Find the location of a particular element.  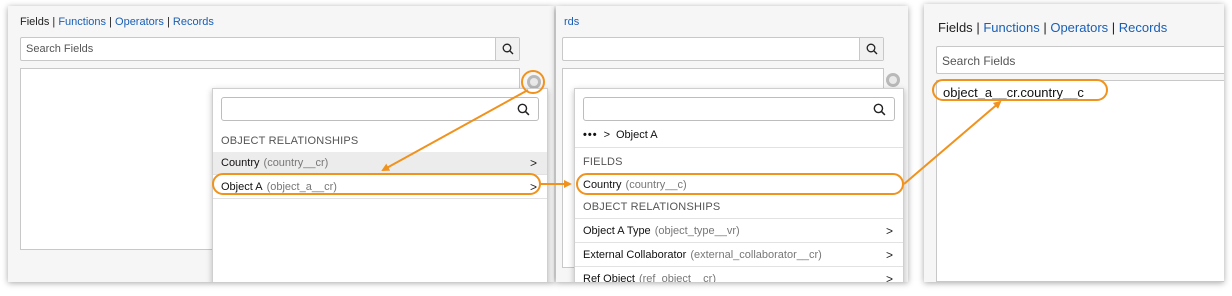

object-a-highlight is located at coordinates (376, 184).